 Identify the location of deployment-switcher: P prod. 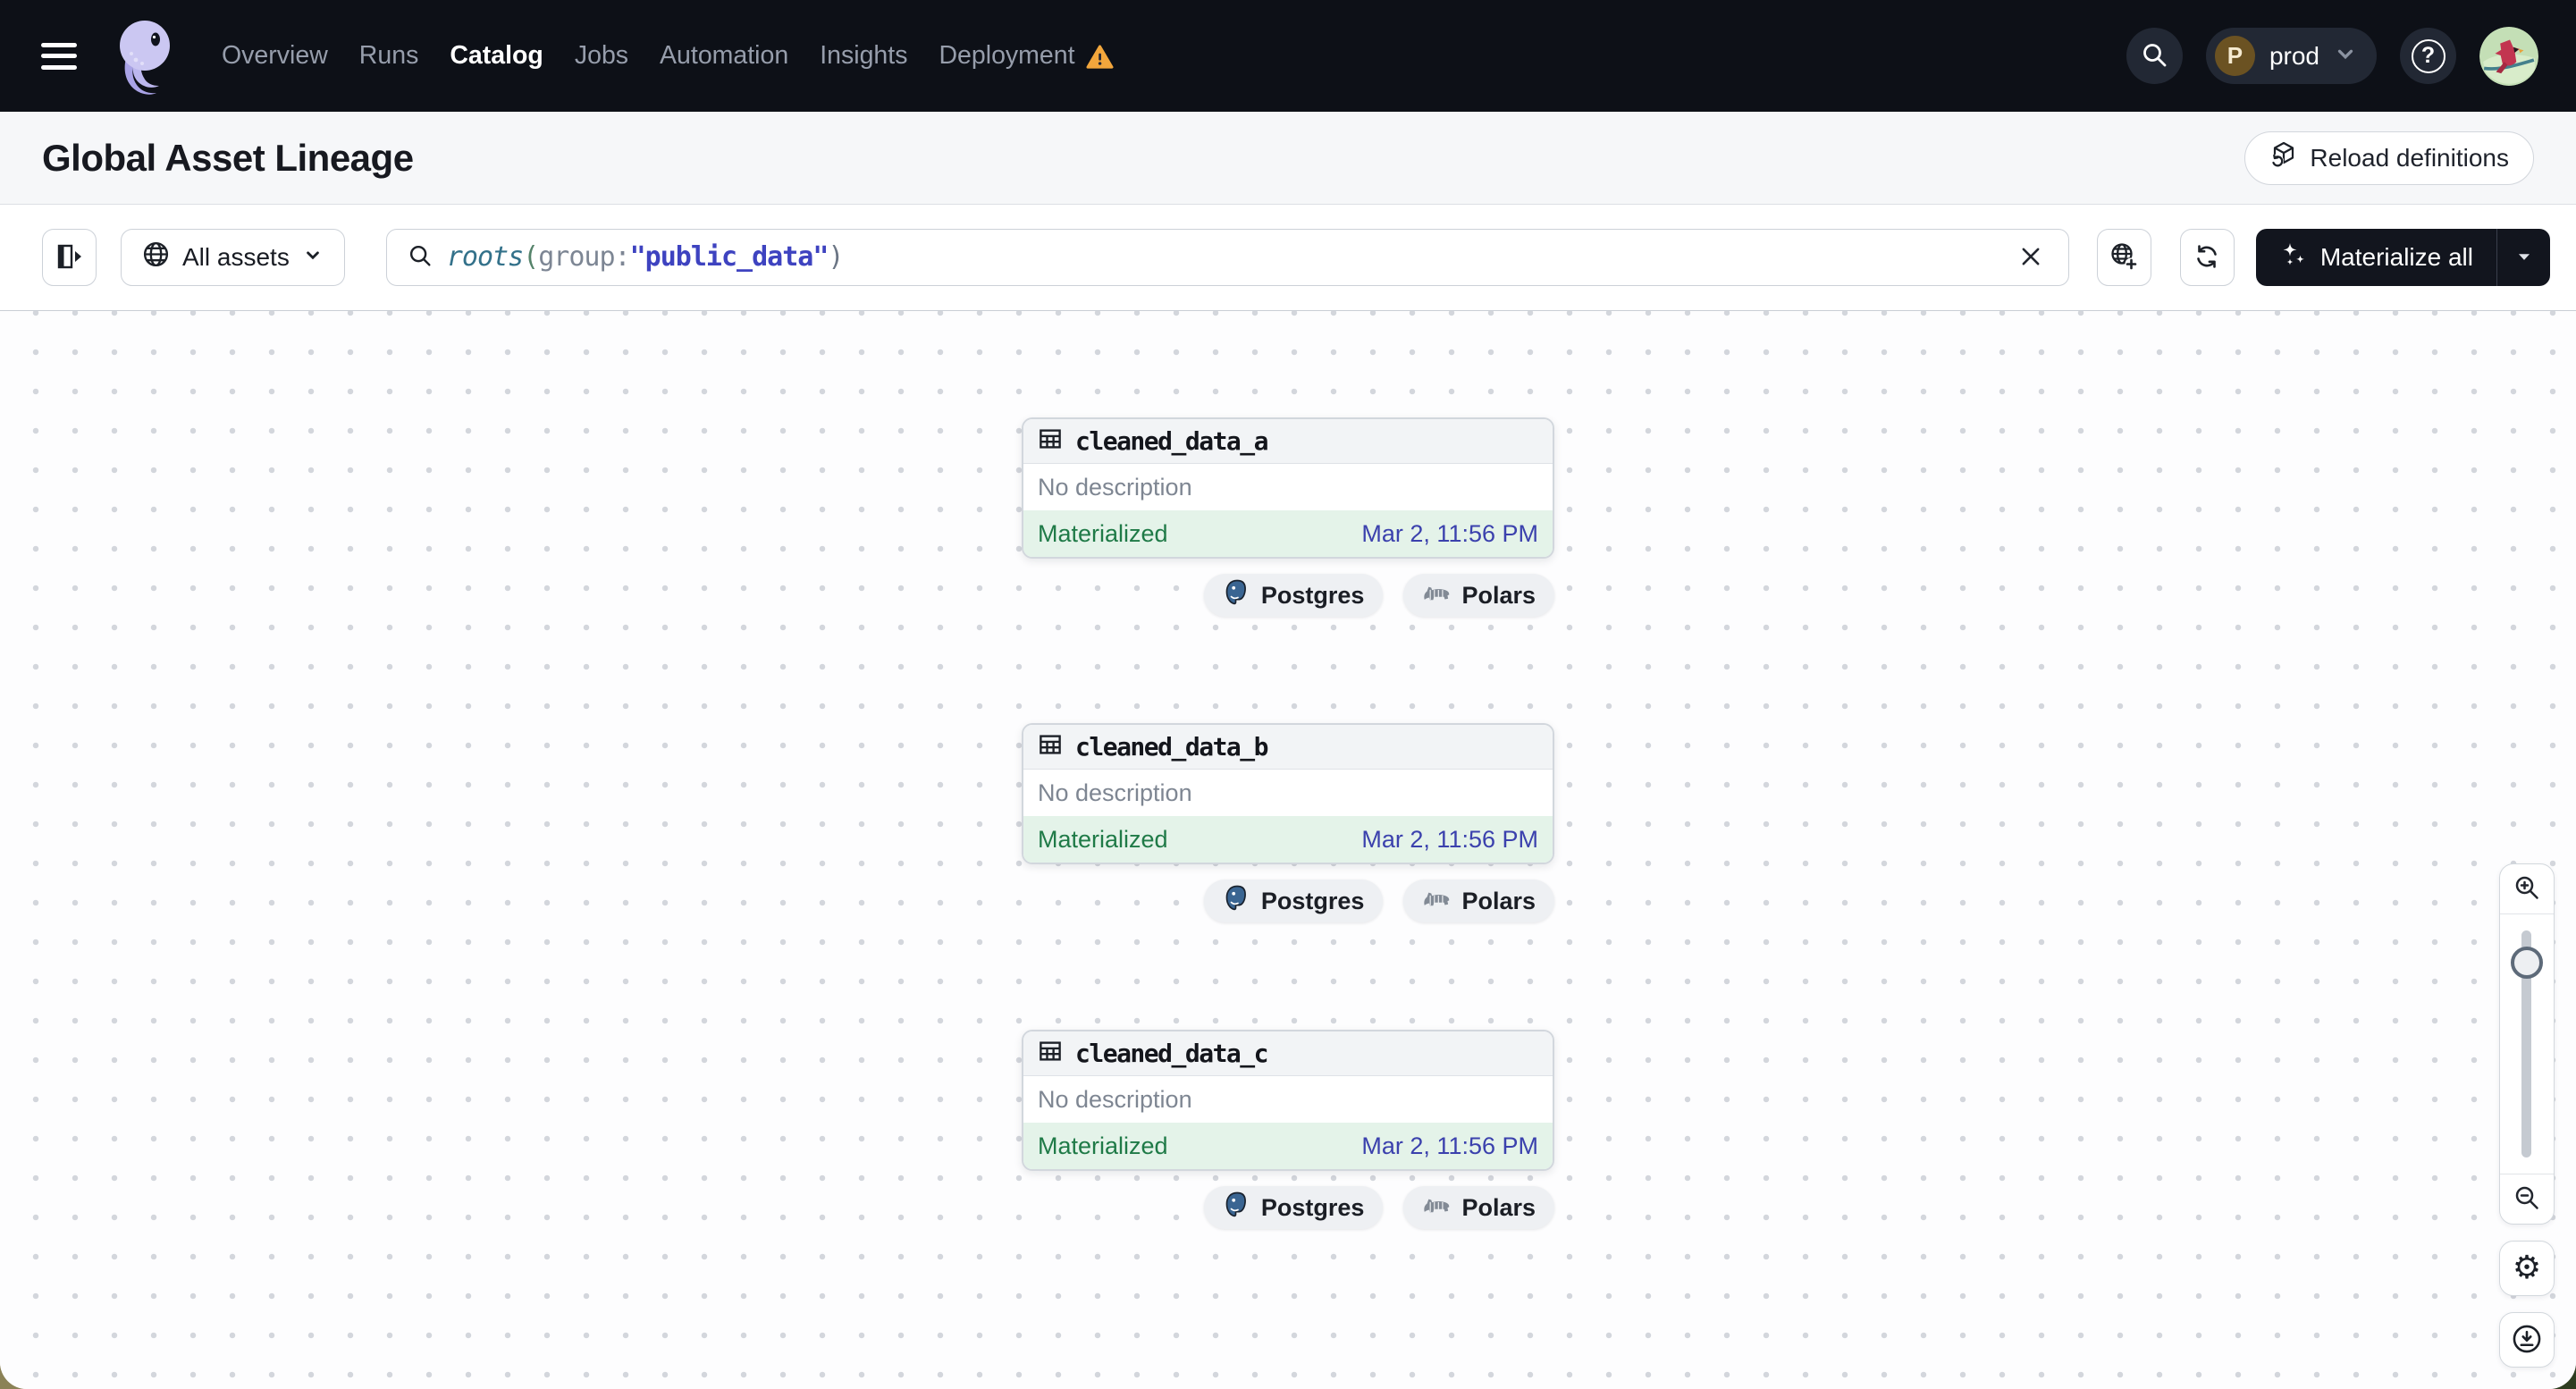
(2291, 56).